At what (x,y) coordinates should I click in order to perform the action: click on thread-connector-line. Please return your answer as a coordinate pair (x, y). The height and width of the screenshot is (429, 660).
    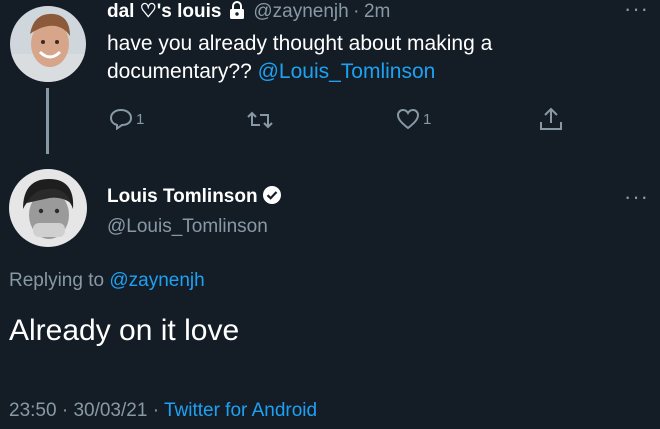
    Looking at the image, I should click on (47, 121).